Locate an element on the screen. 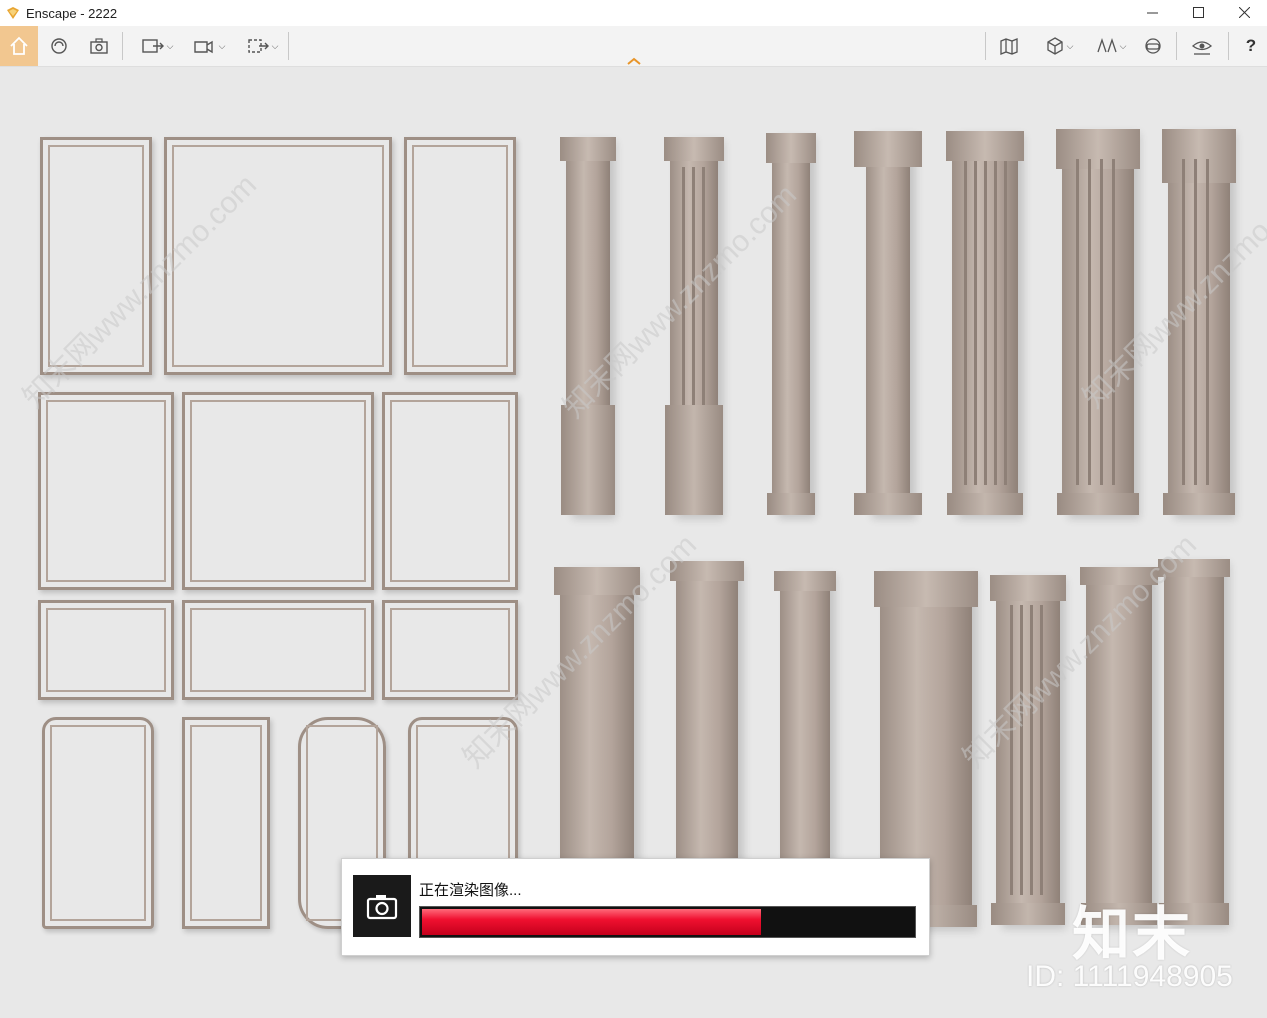 The width and height of the screenshot is (1267, 1018). toolbar: ⌵ ⌵ ⌵ ⌵ ⌵ ? is located at coordinates (633, 46).